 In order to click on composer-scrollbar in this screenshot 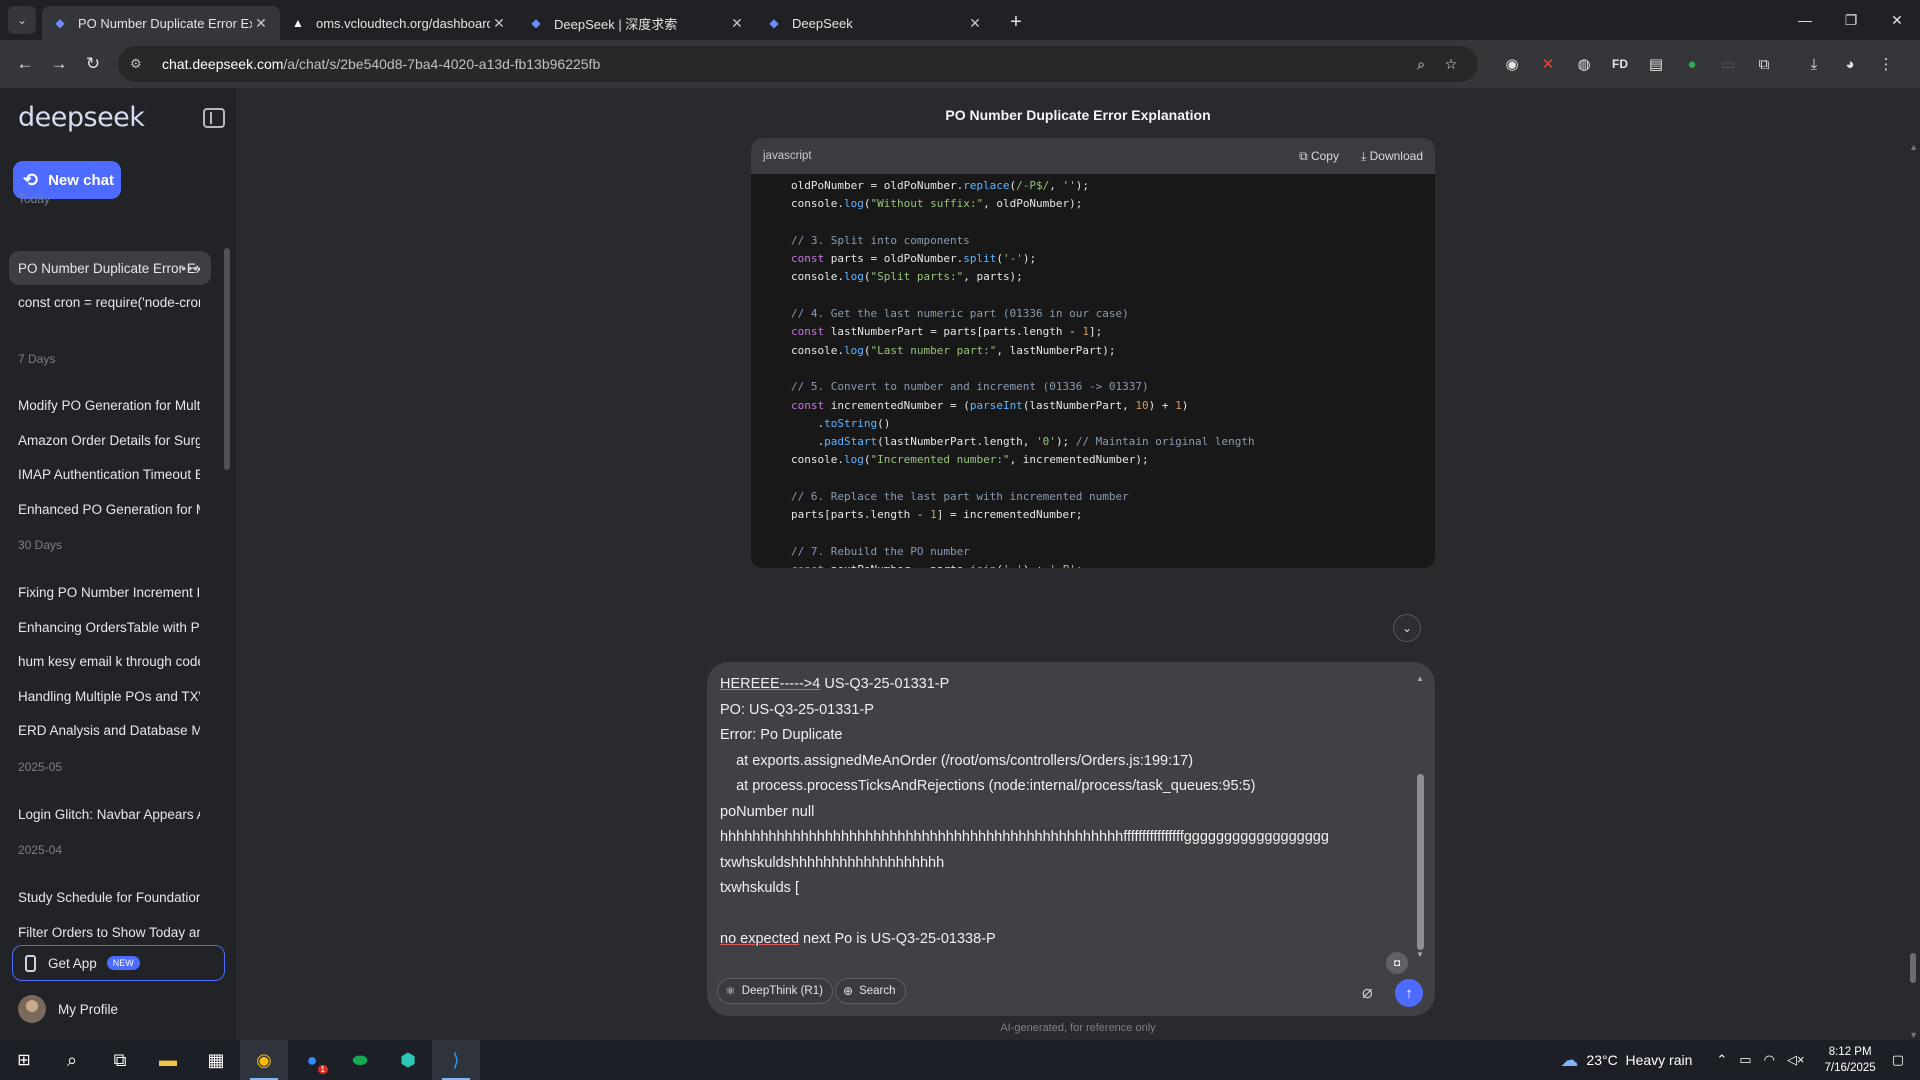, I will do `click(1420, 862)`.